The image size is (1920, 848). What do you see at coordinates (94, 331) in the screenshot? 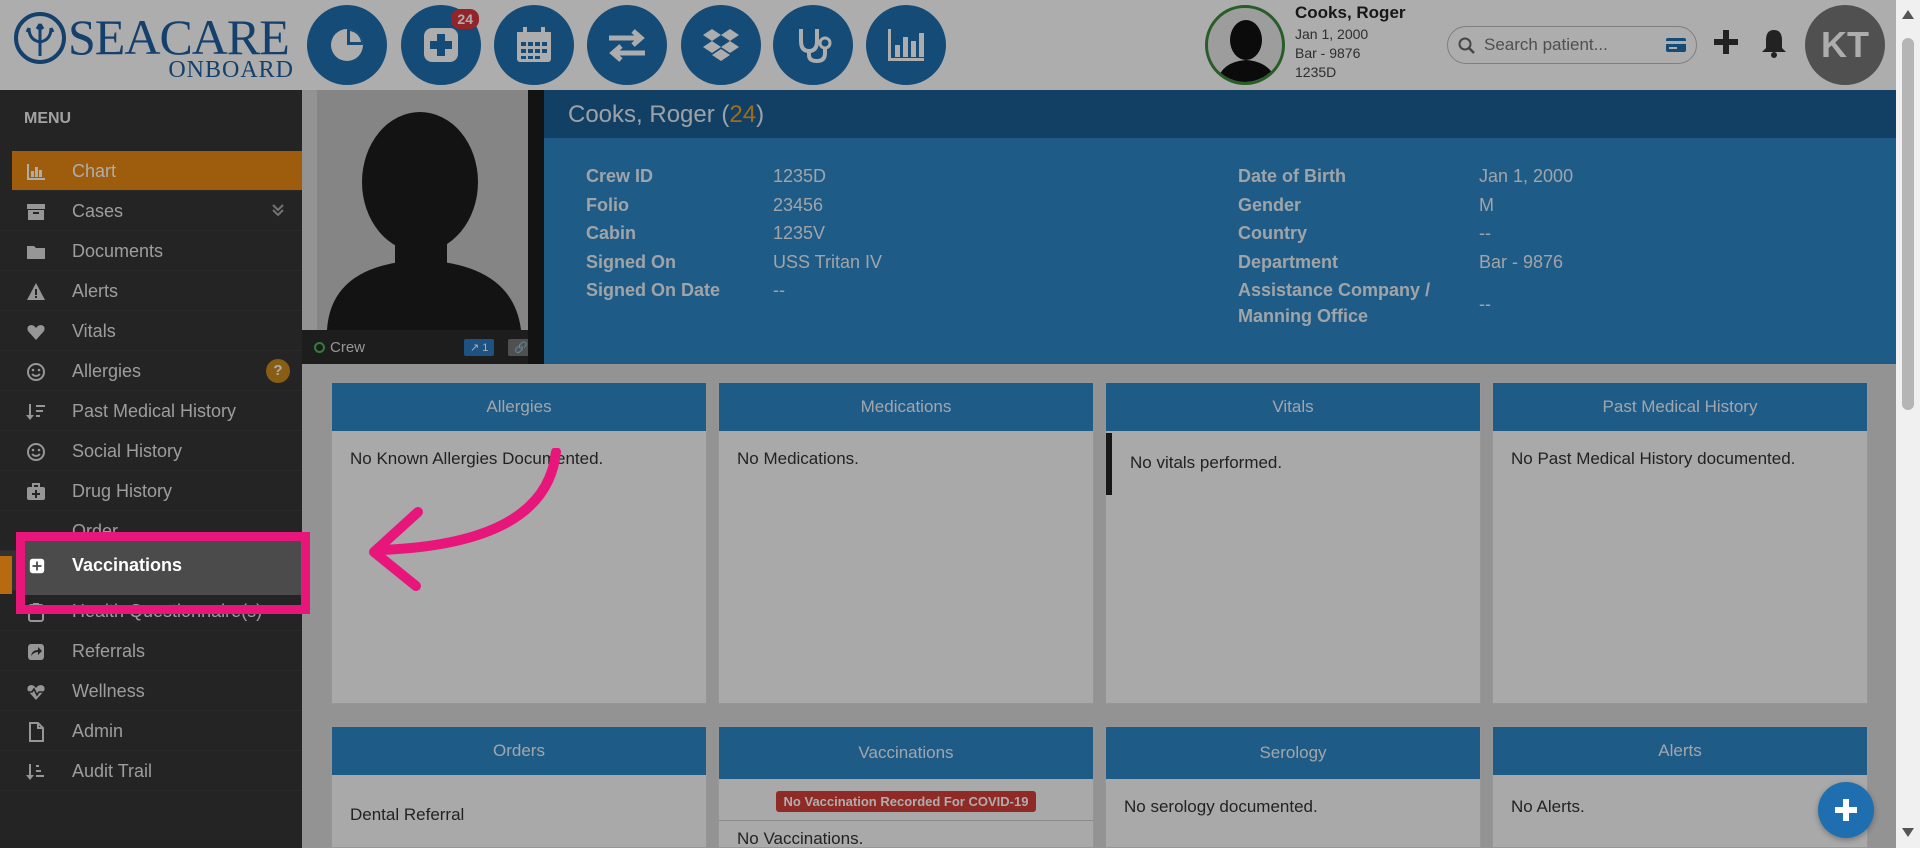
I see `sidebar-item-label: Vitals` at bounding box center [94, 331].